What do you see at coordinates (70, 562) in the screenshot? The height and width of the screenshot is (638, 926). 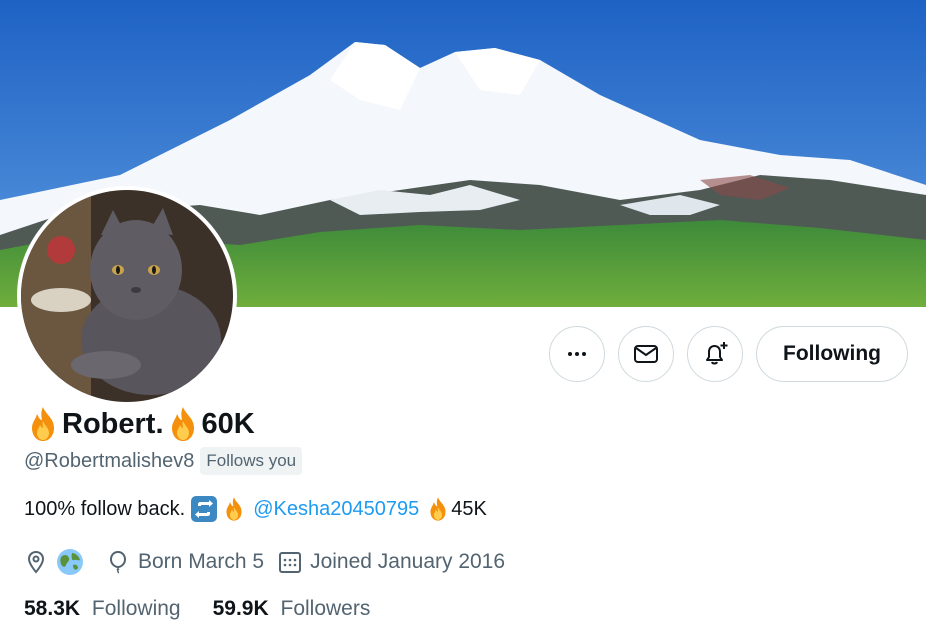 I see `globe-emoji-icon` at bounding box center [70, 562].